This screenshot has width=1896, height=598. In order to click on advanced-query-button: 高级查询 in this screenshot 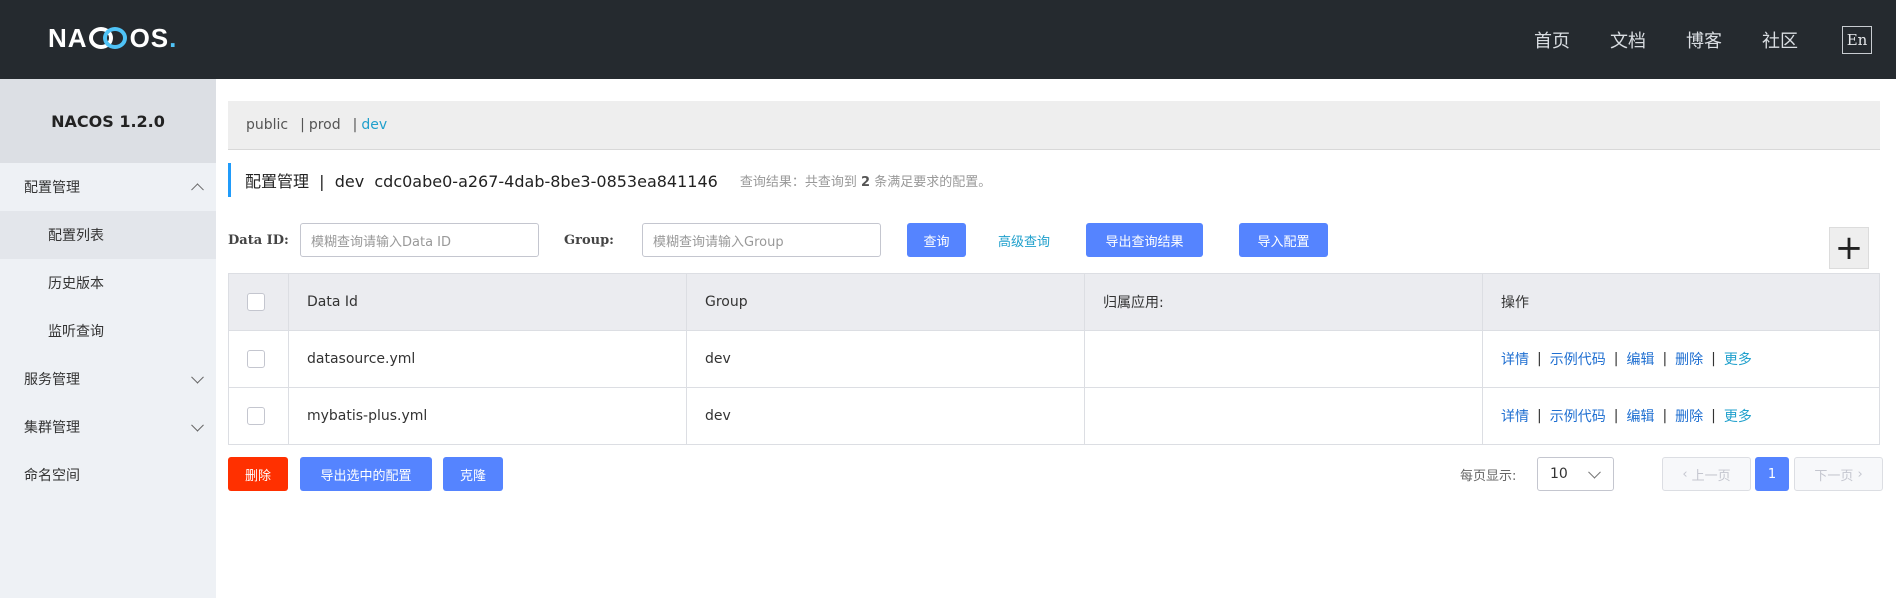, I will do `click(1024, 240)`.